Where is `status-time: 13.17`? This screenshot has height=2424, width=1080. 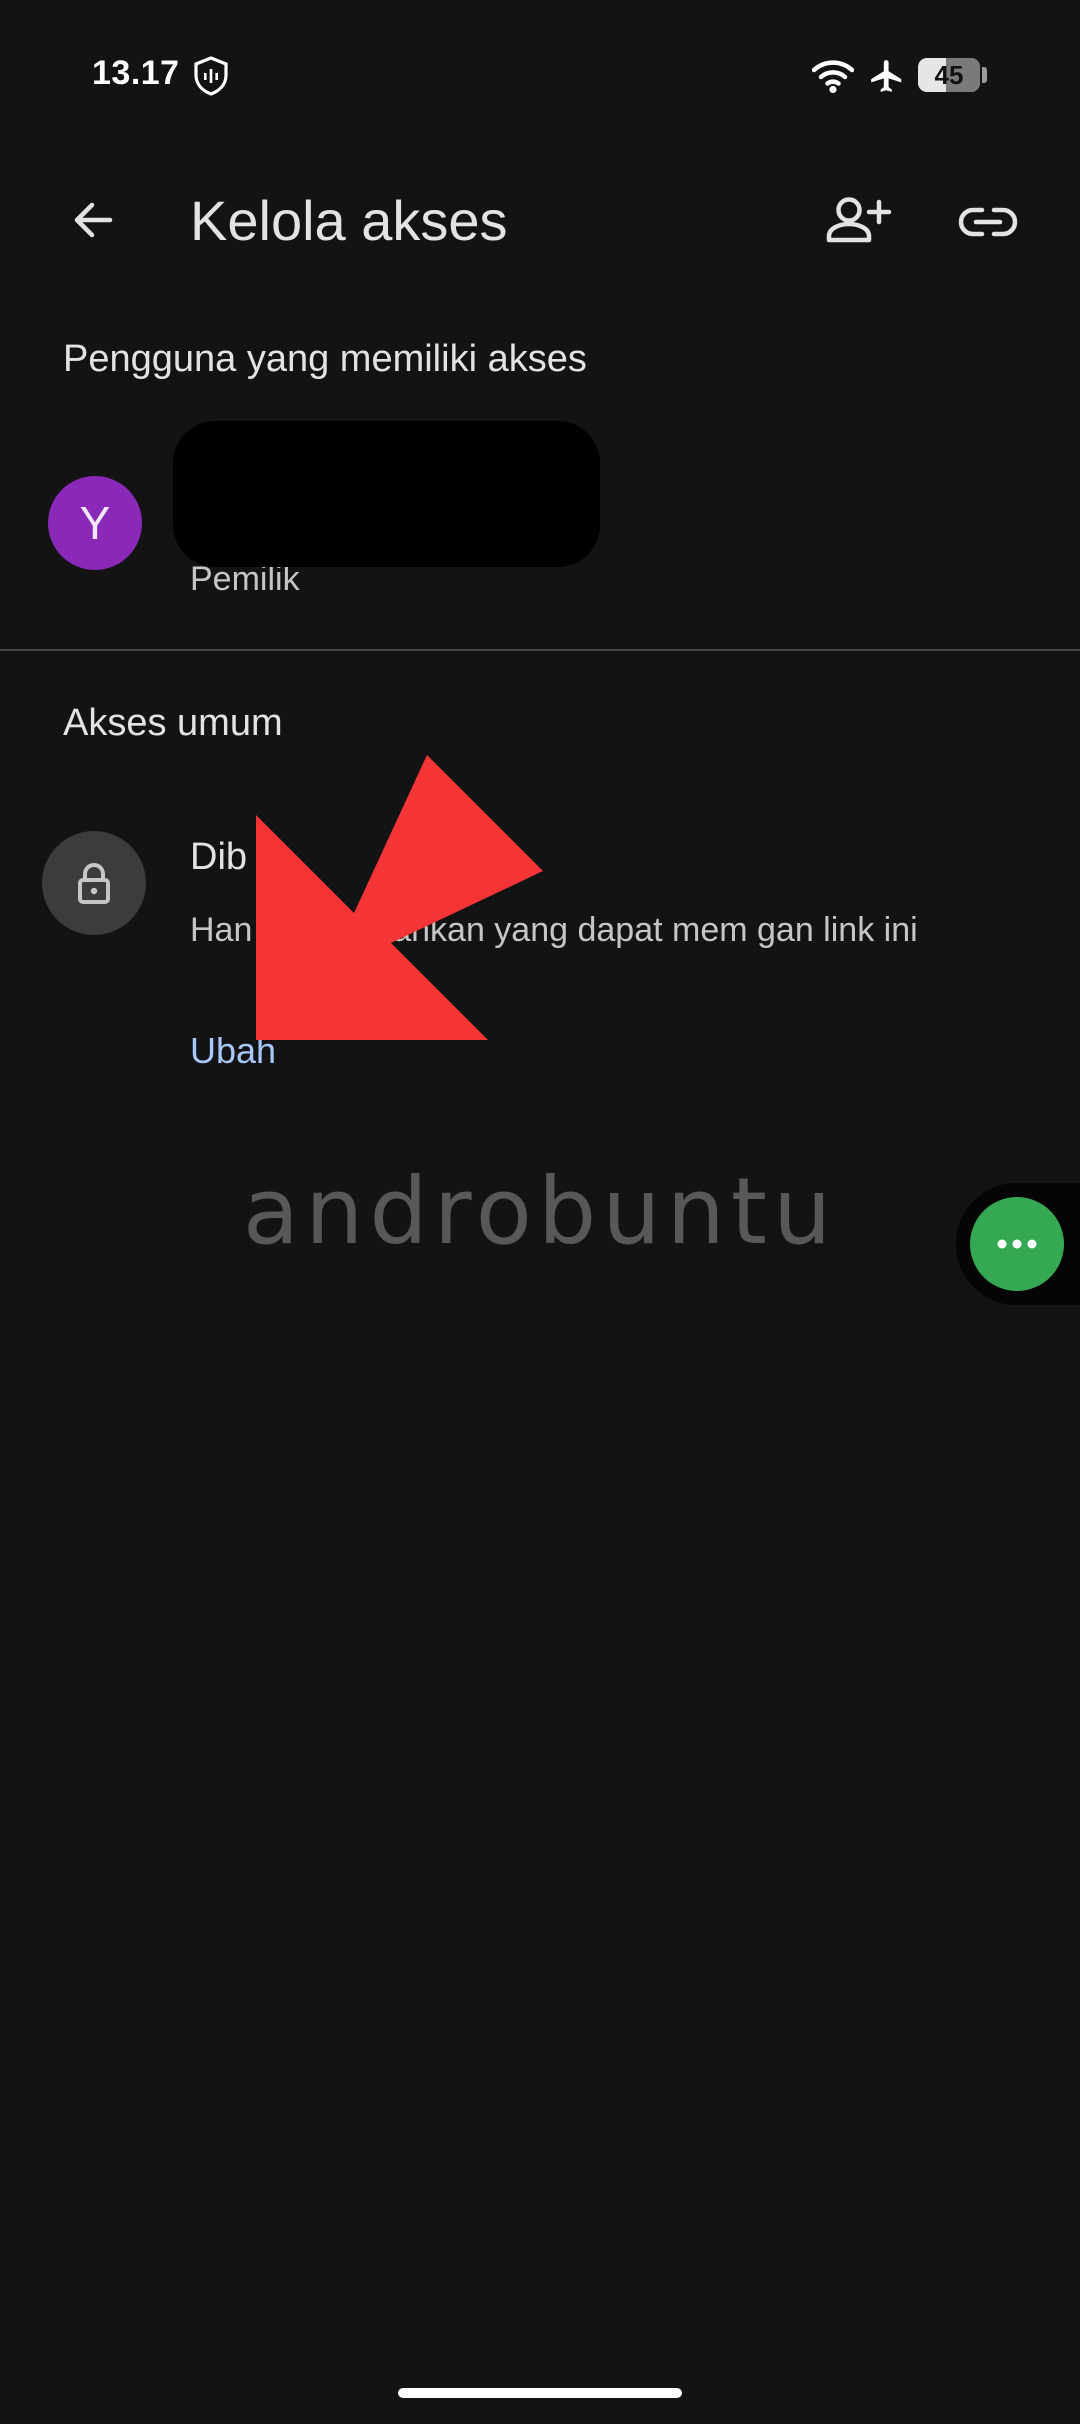
status-time: 13.17 is located at coordinates (136, 73).